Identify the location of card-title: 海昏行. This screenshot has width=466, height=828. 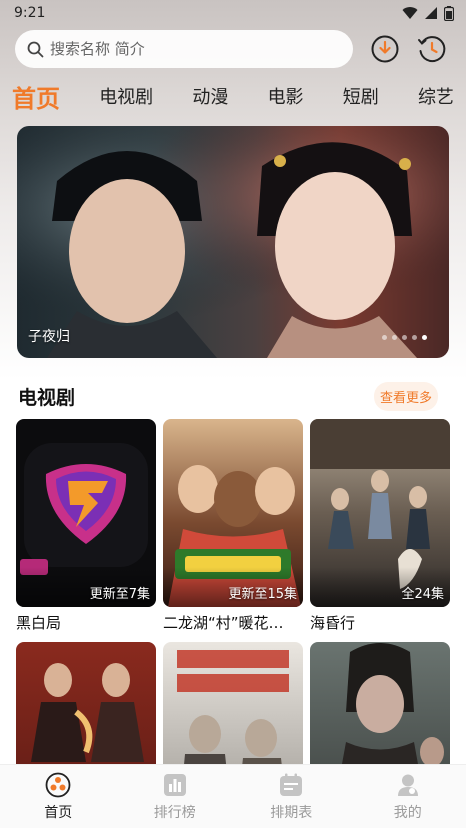
(333, 623).